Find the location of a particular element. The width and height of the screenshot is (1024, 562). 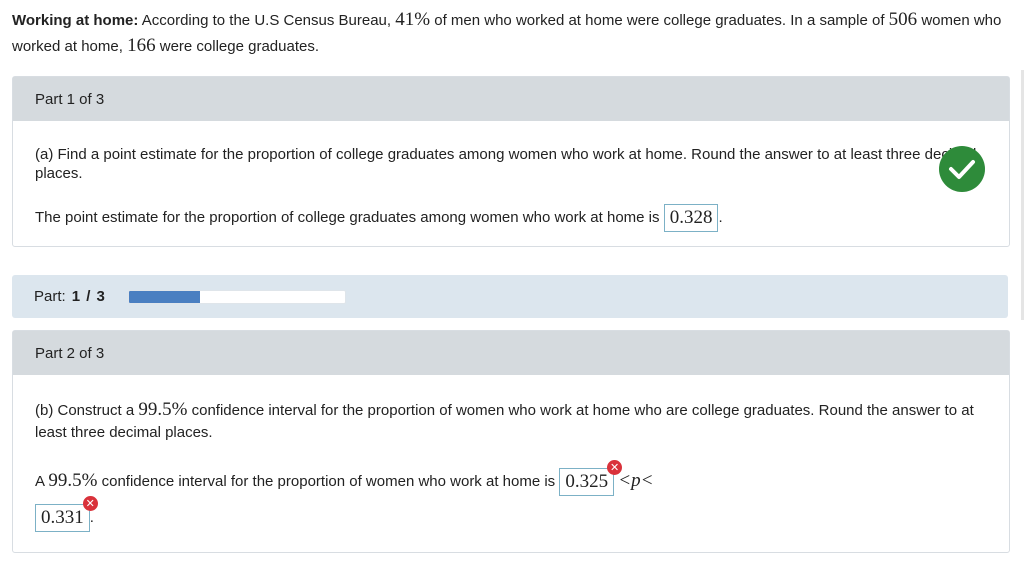

part1-header: Part 1 of 3 is located at coordinates (511, 99).